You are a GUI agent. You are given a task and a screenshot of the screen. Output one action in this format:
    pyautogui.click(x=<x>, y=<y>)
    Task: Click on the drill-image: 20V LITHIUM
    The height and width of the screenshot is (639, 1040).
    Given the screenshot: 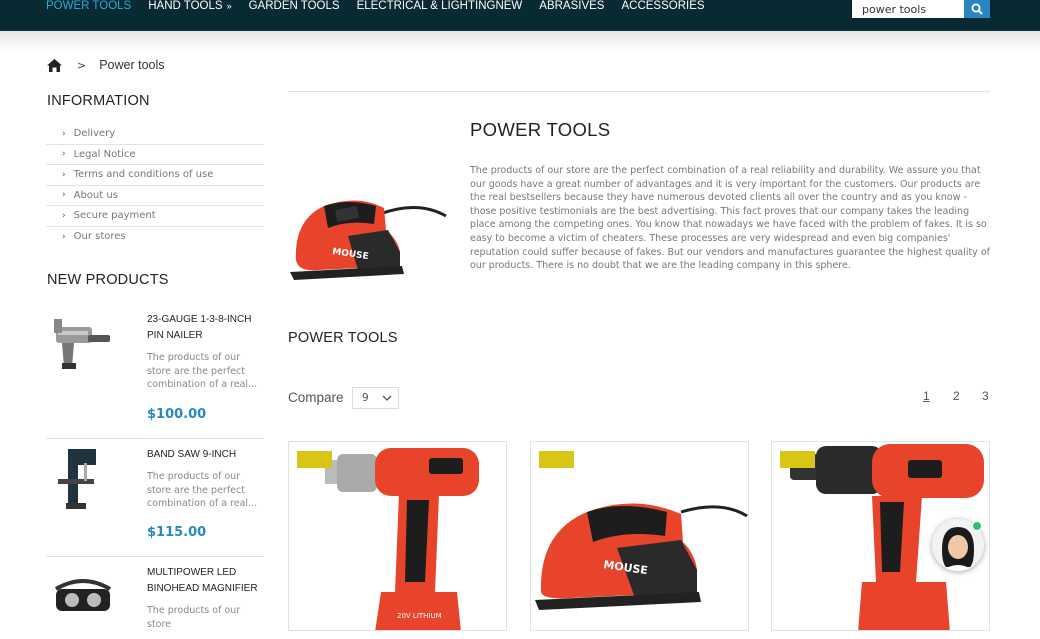 What is the action you would take?
    pyautogui.click(x=402, y=539)
    